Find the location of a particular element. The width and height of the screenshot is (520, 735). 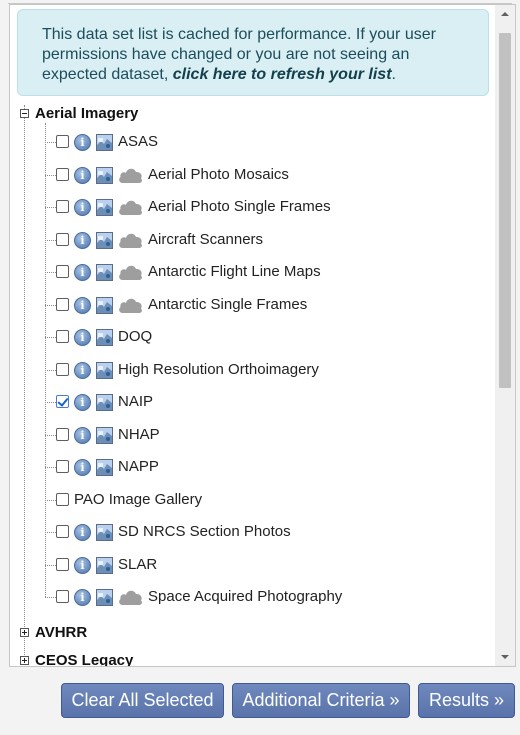

dataset-checkbox-asas is located at coordinates (62, 141).